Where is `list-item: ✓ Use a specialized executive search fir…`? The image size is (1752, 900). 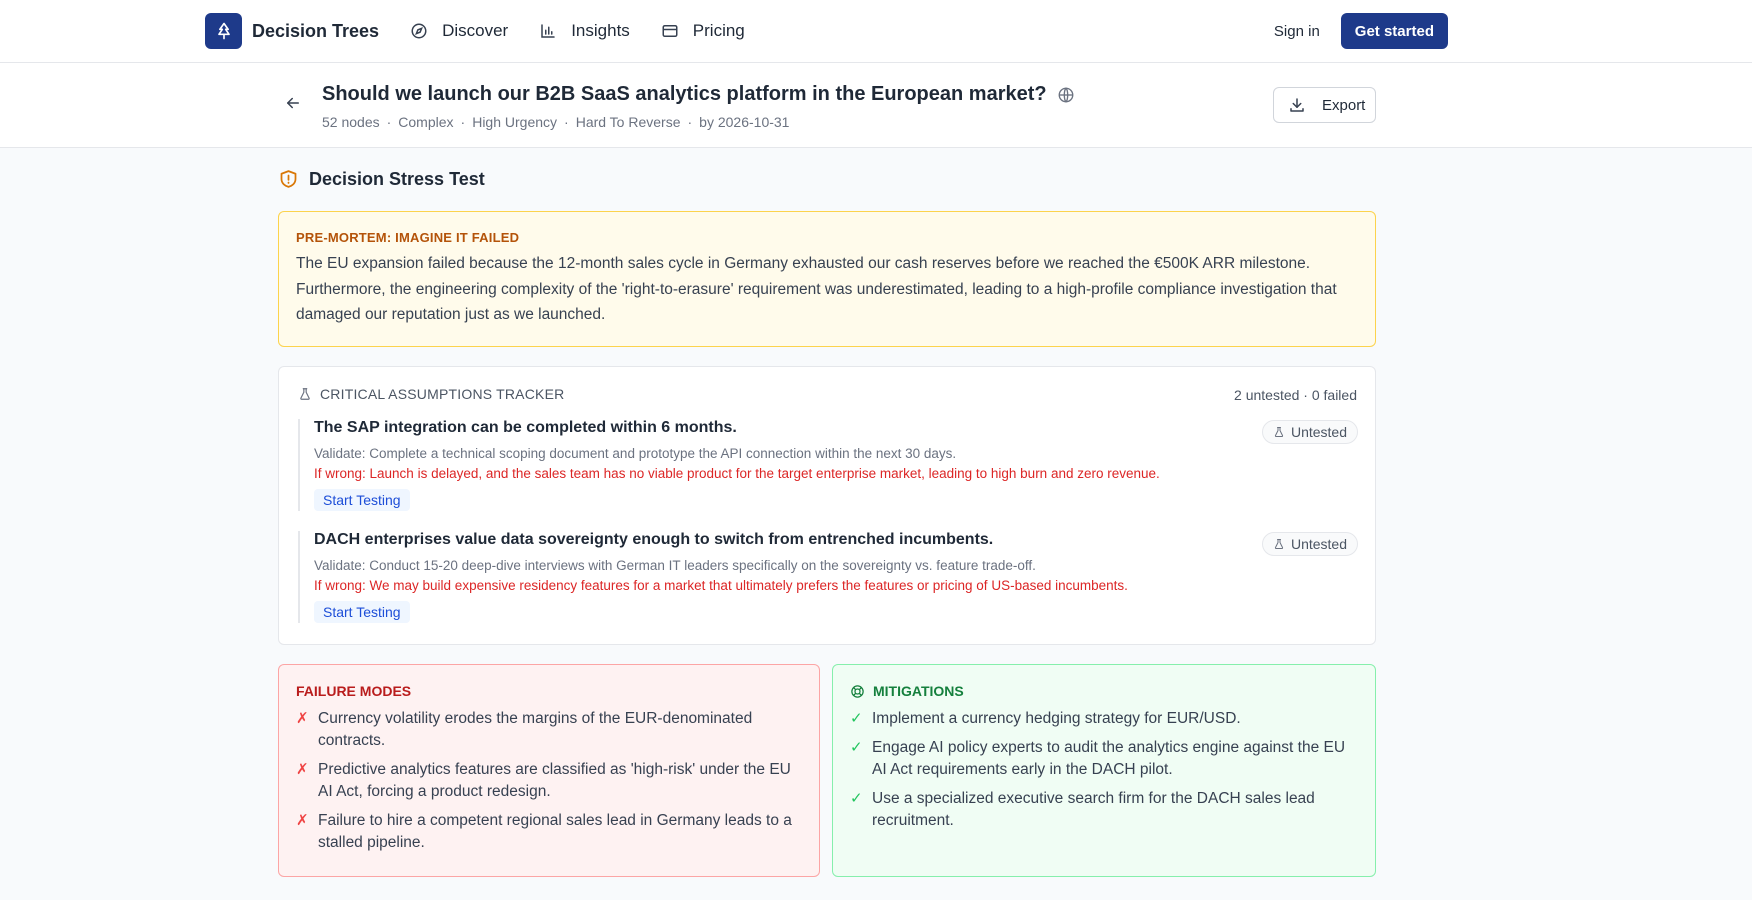
list-item: ✓ Use a specialized executive search fir… is located at coordinates (1104, 810).